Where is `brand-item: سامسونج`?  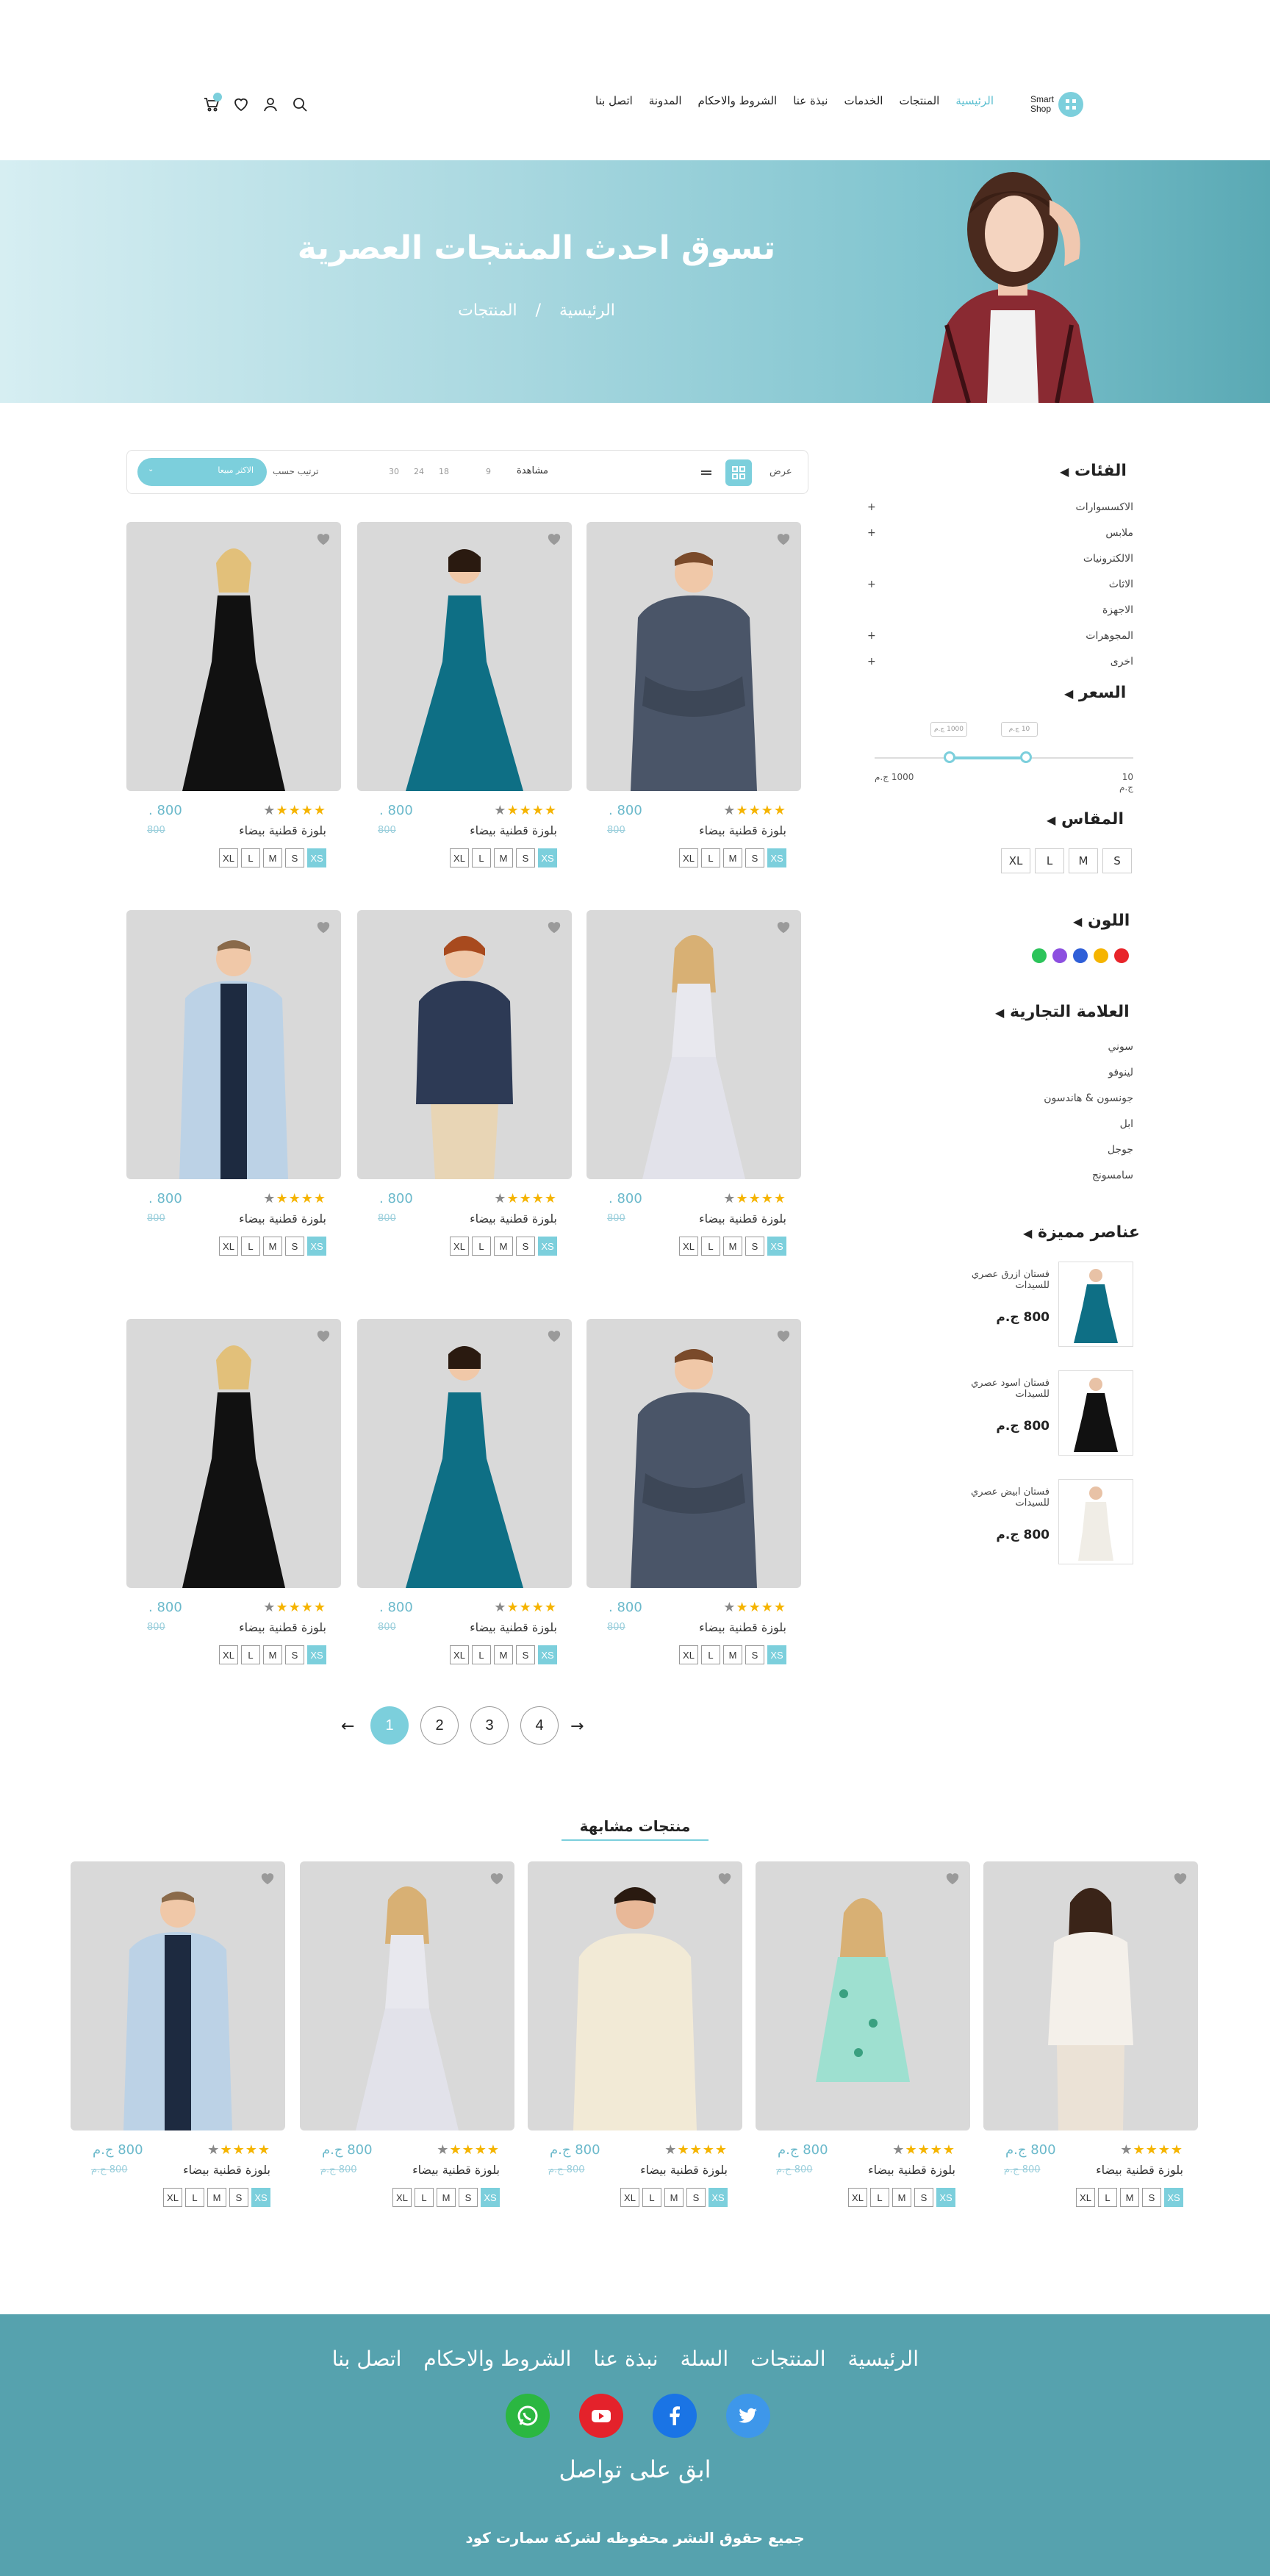
brand-item: سامسونج is located at coordinates (1000, 1175).